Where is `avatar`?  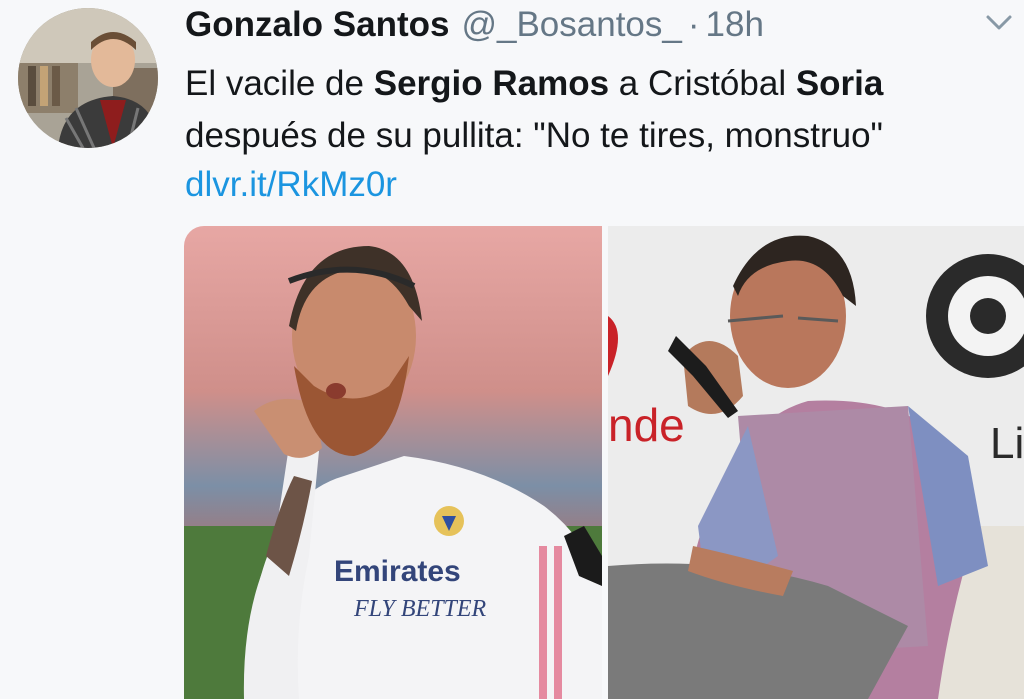
avatar is located at coordinates (88, 78).